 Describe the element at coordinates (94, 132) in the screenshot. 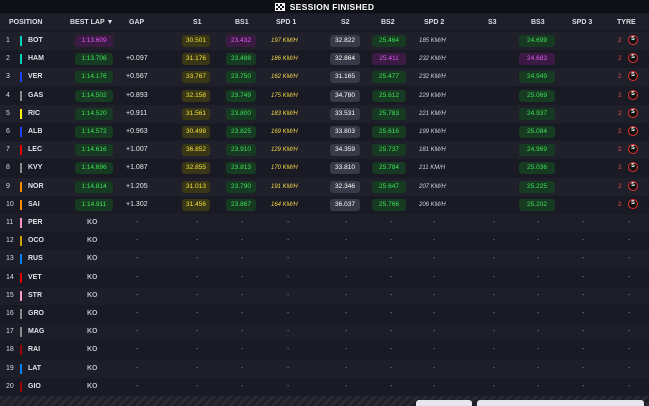

I see `best-lap-time: 1:14.572` at that location.